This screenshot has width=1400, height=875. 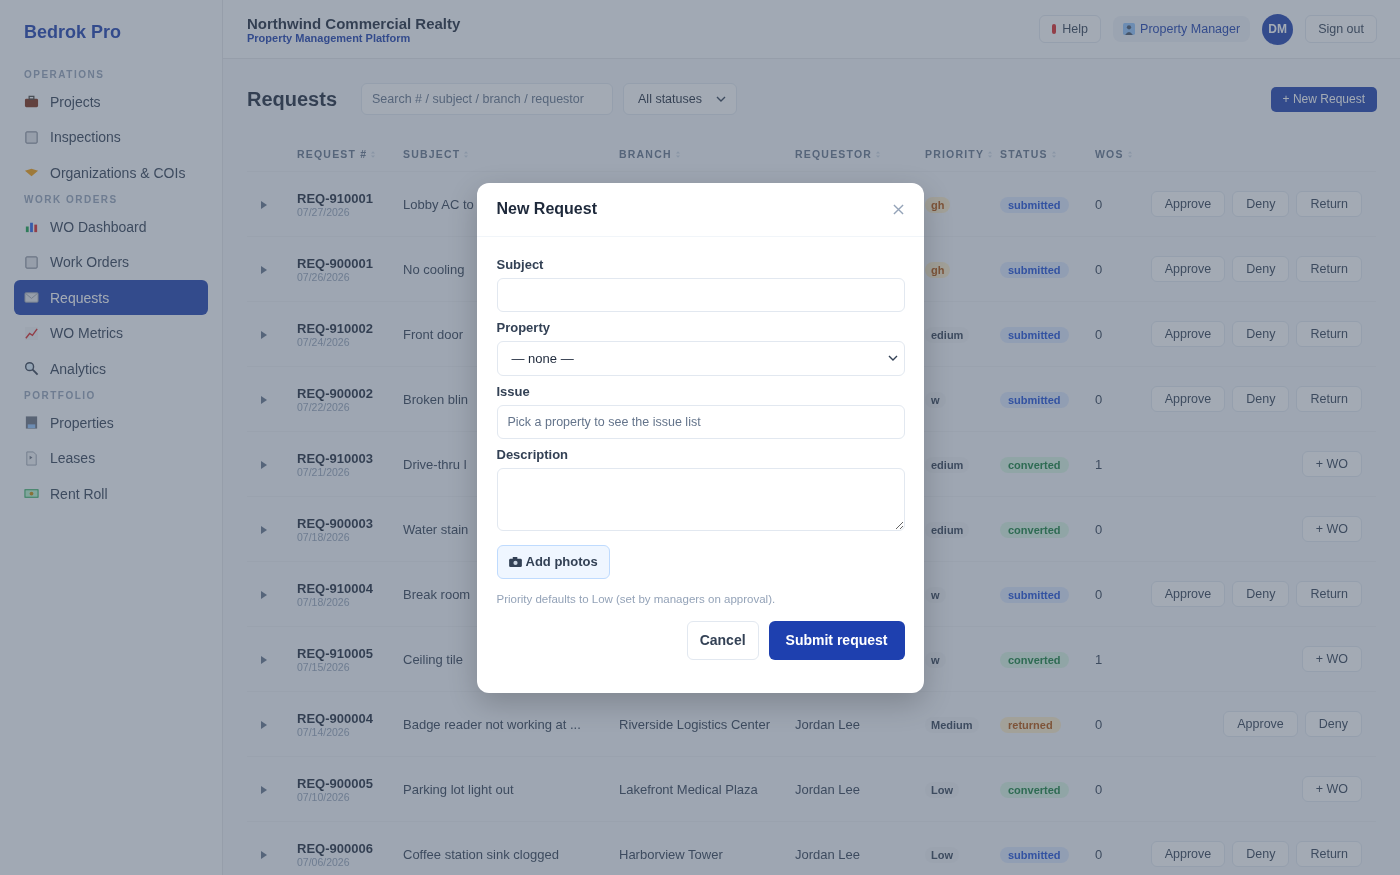 What do you see at coordinates (335, 393) in the screenshot?
I see `request-number: REQ-900002` at bounding box center [335, 393].